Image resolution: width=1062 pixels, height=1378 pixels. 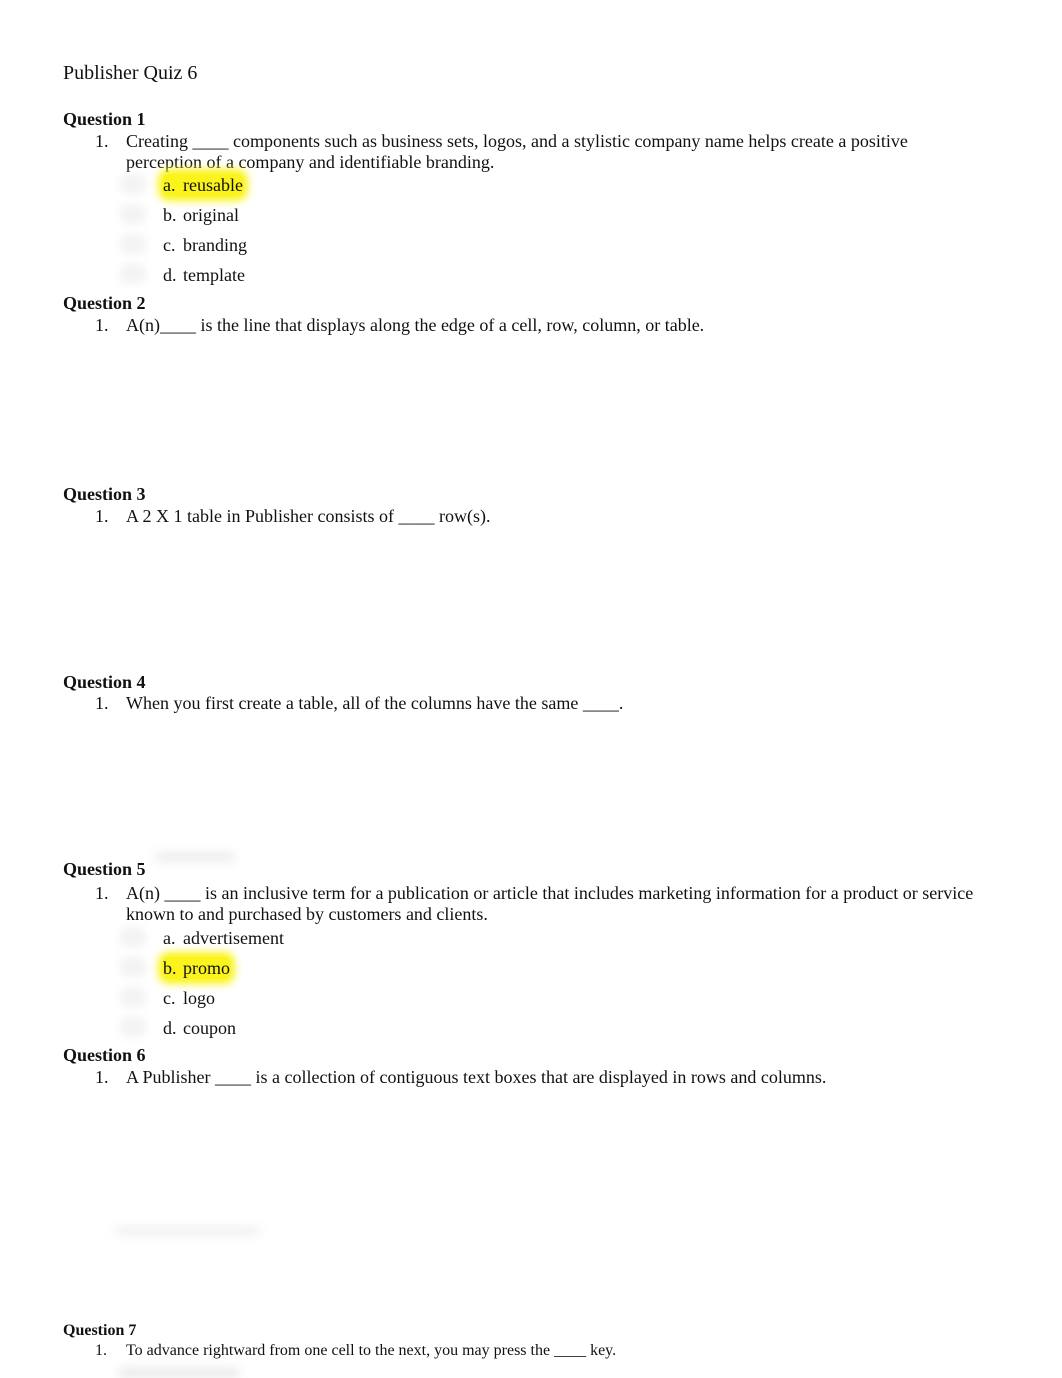 What do you see at coordinates (196, 968) in the screenshot?
I see `option-label-highlighted: b. promo` at bounding box center [196, 968].